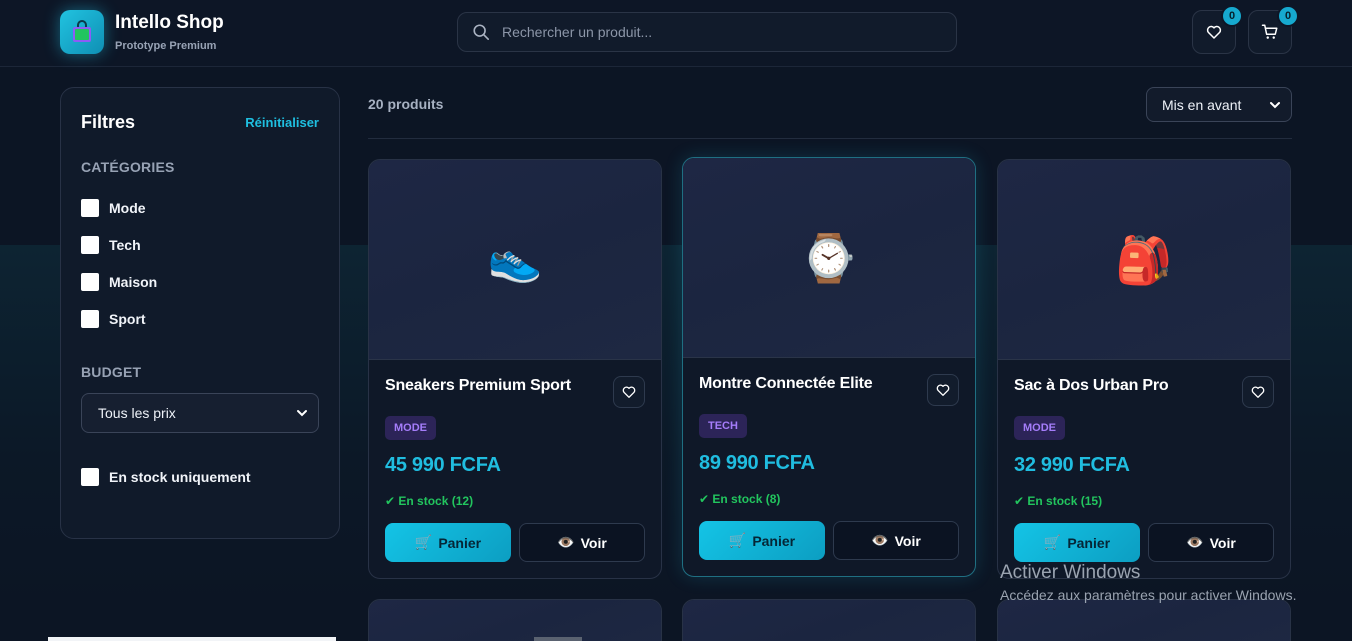 The image size is (1352, 641). I want to click on wishlist-button: 0, so click(1217, 29).